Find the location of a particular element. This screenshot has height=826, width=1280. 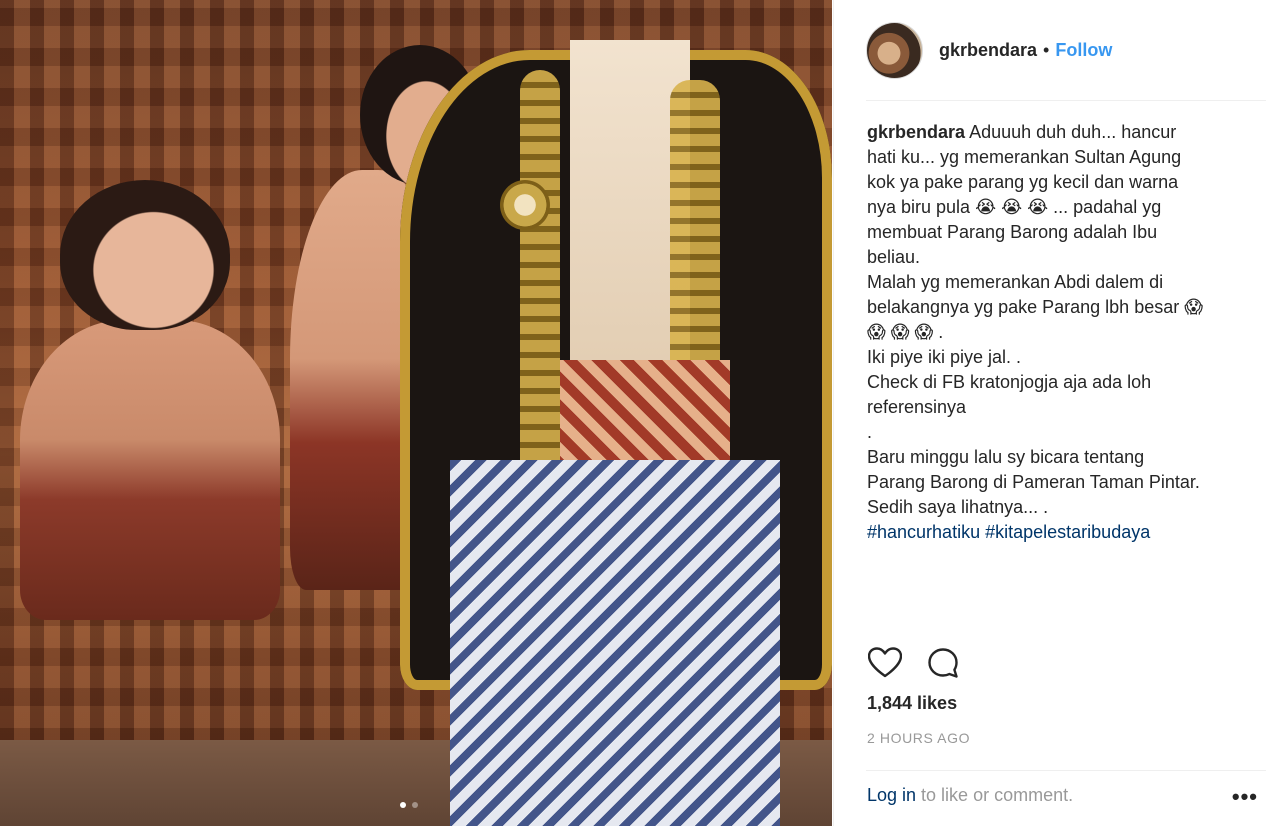

post-actions is located at coordinates (914, 663).